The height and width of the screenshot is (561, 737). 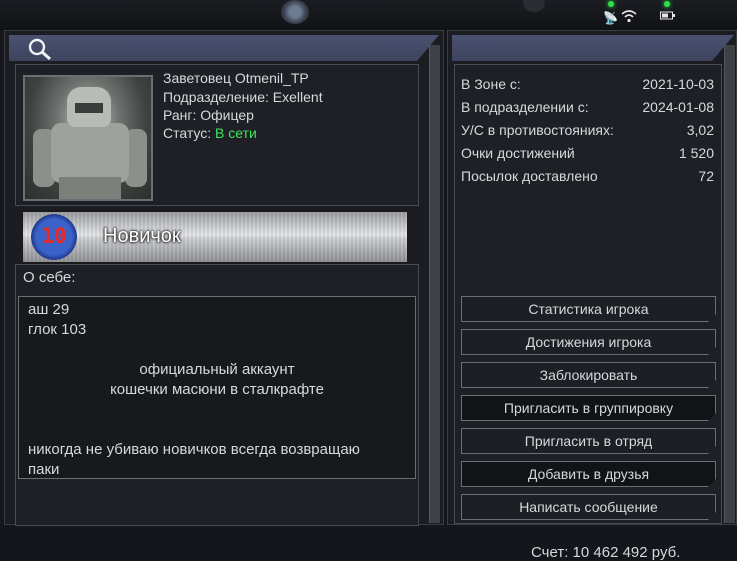 What do you see at coordinates (518, 153) in the screenshot?
I see `stat-label: Очки достижений` at bounding box center [518, 153].